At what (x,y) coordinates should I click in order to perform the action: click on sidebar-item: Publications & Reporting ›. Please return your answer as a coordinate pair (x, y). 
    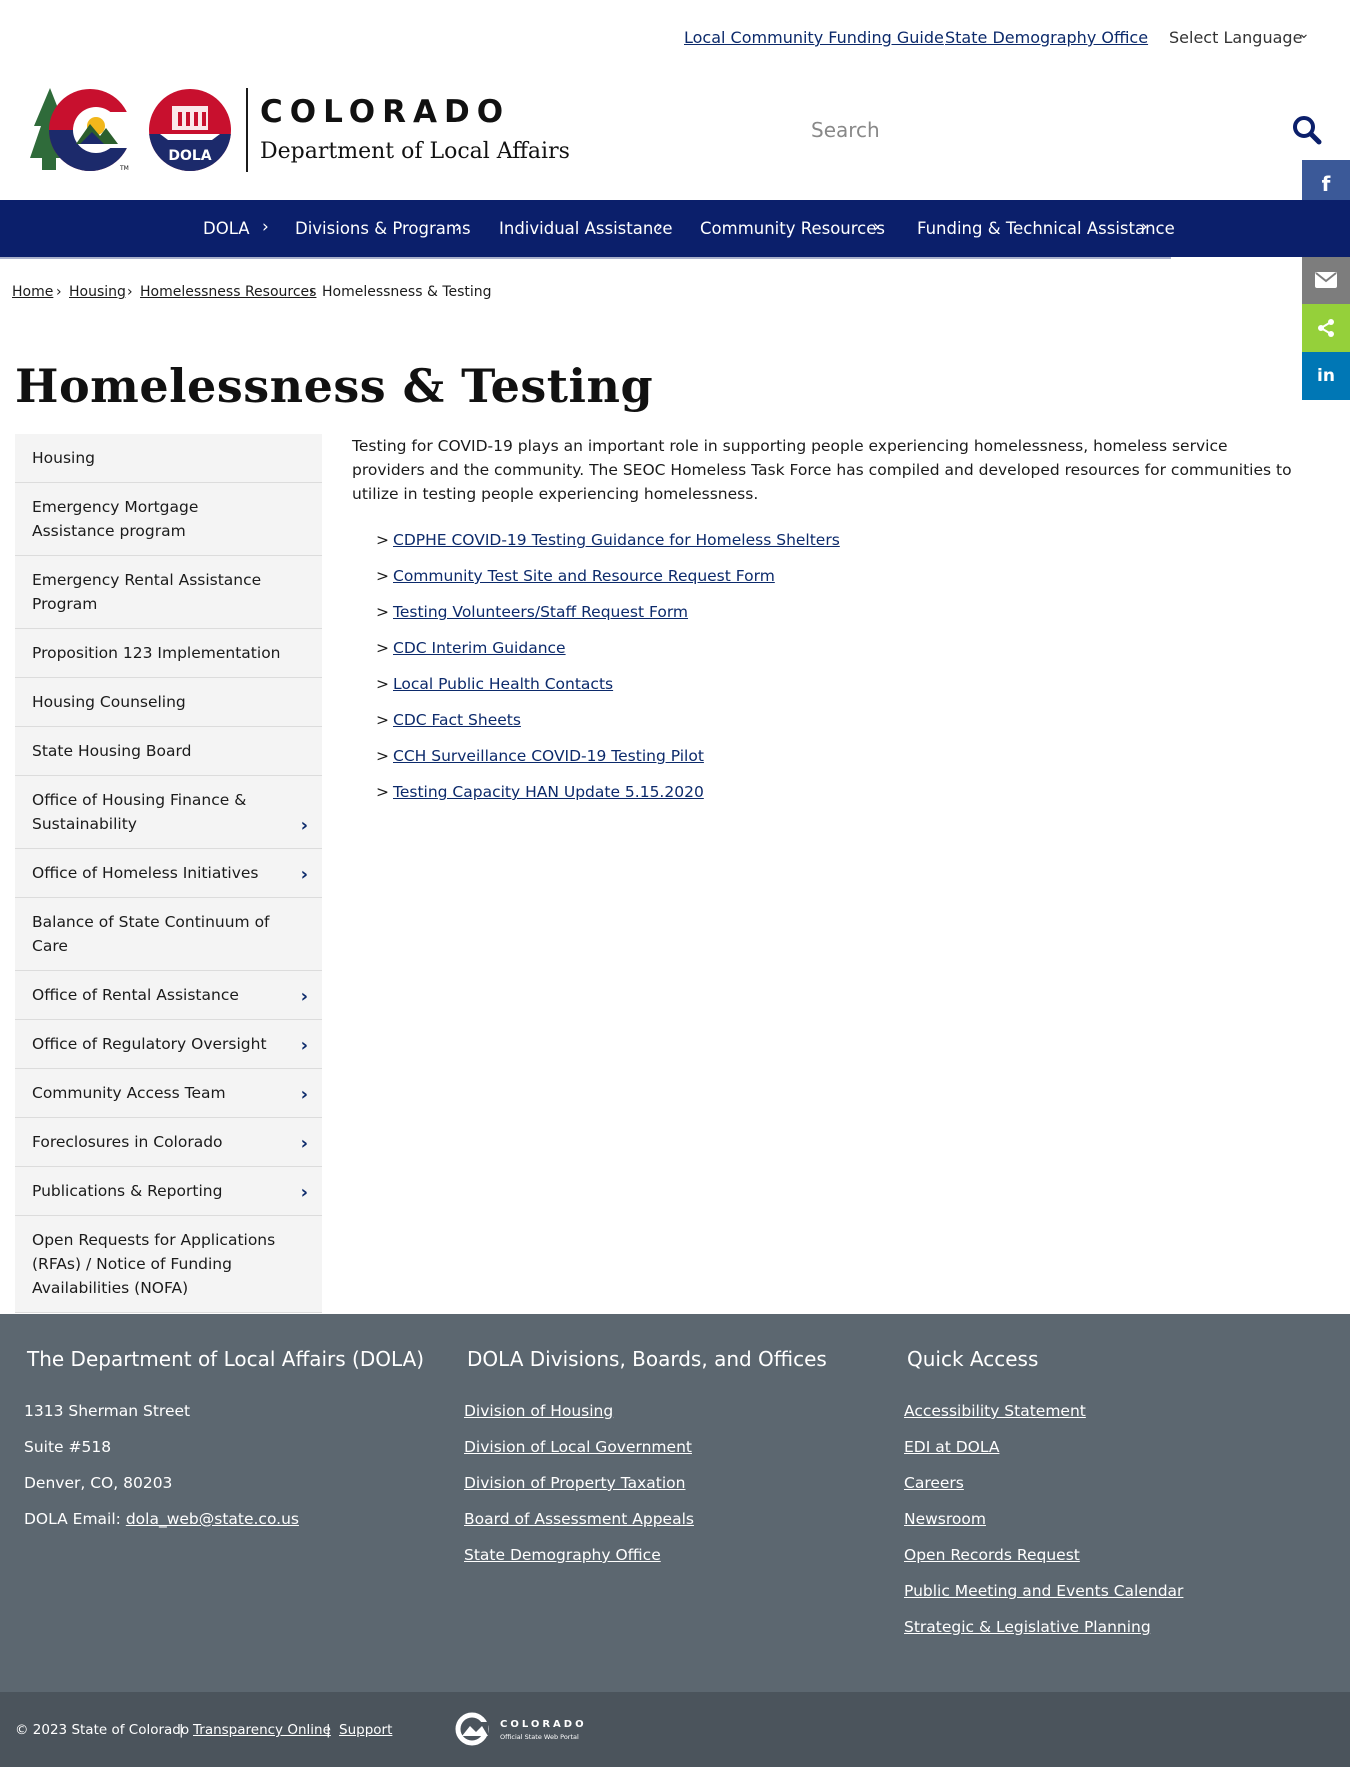
    Looking at the image, I should click on (168, 1191).